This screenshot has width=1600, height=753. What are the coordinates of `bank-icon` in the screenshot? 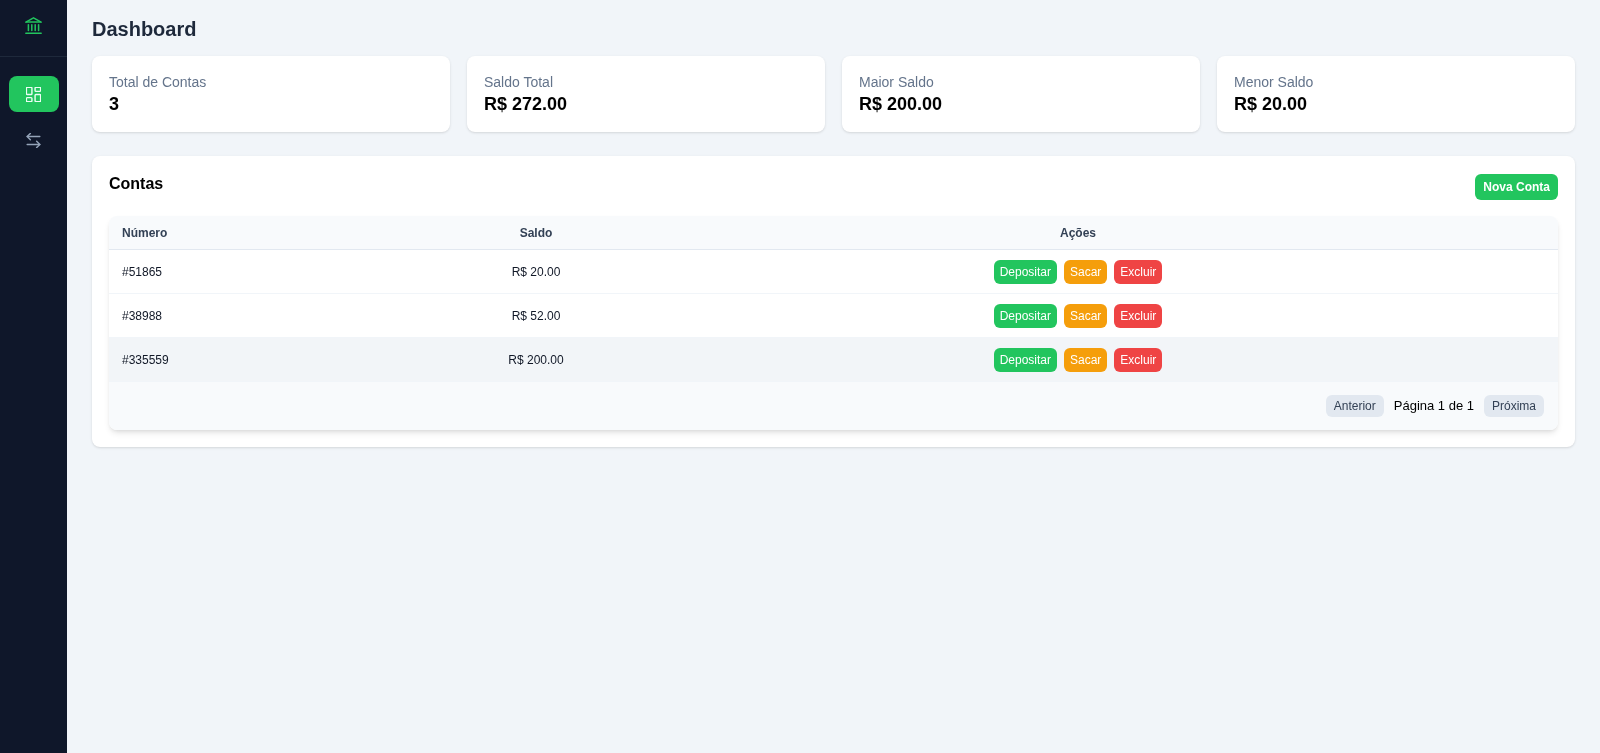 It's located at (33, 25).